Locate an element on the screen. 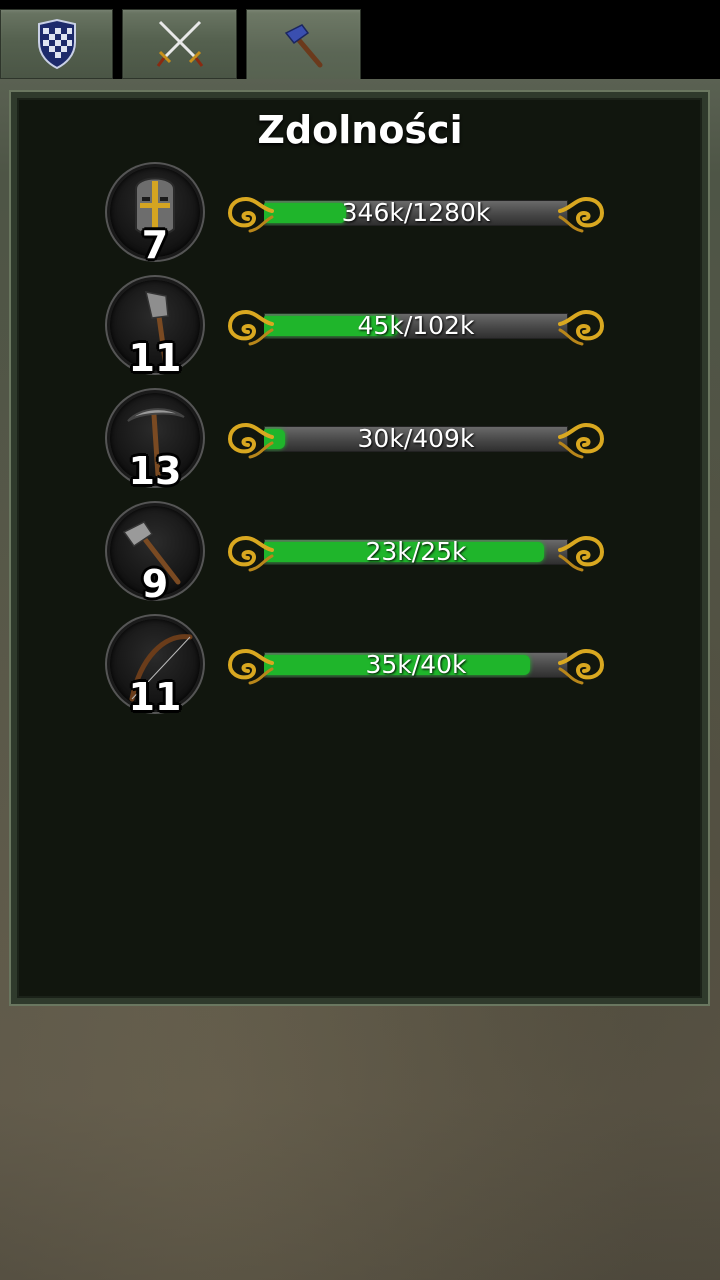 The height and width of the screenshot is (1280, 720). progress-text: 346k/1280k is located at coordinates (416, 212).